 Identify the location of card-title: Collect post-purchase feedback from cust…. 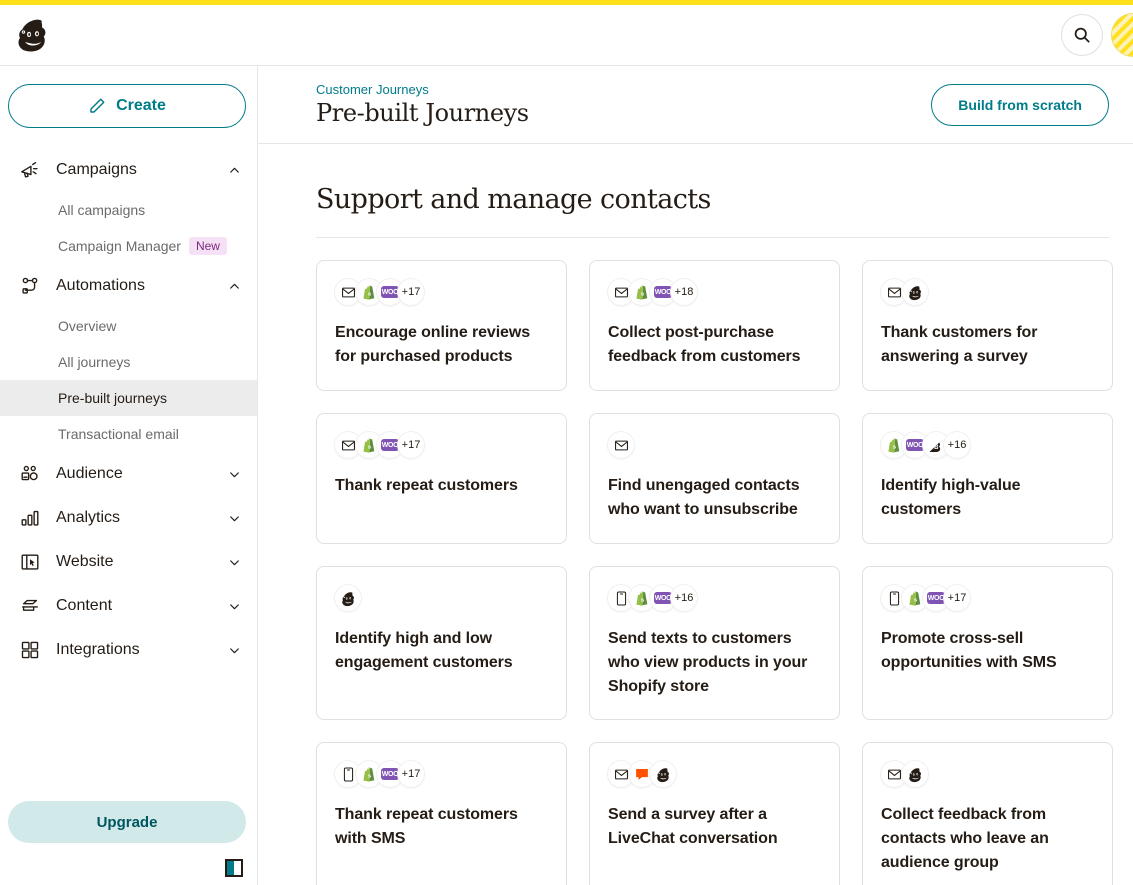
(704, 344).